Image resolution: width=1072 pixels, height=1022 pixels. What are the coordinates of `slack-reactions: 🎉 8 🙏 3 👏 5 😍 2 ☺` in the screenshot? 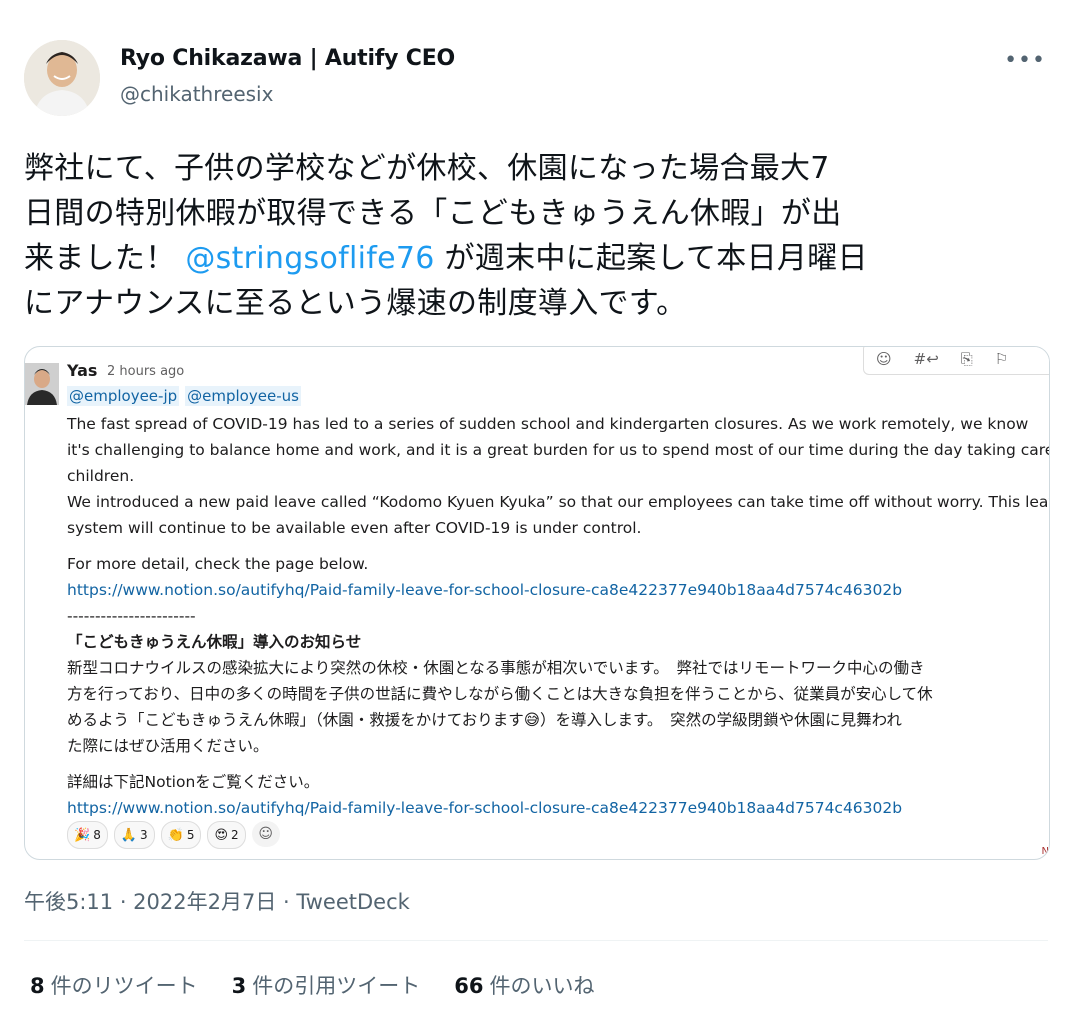 It's located at (173, 835).